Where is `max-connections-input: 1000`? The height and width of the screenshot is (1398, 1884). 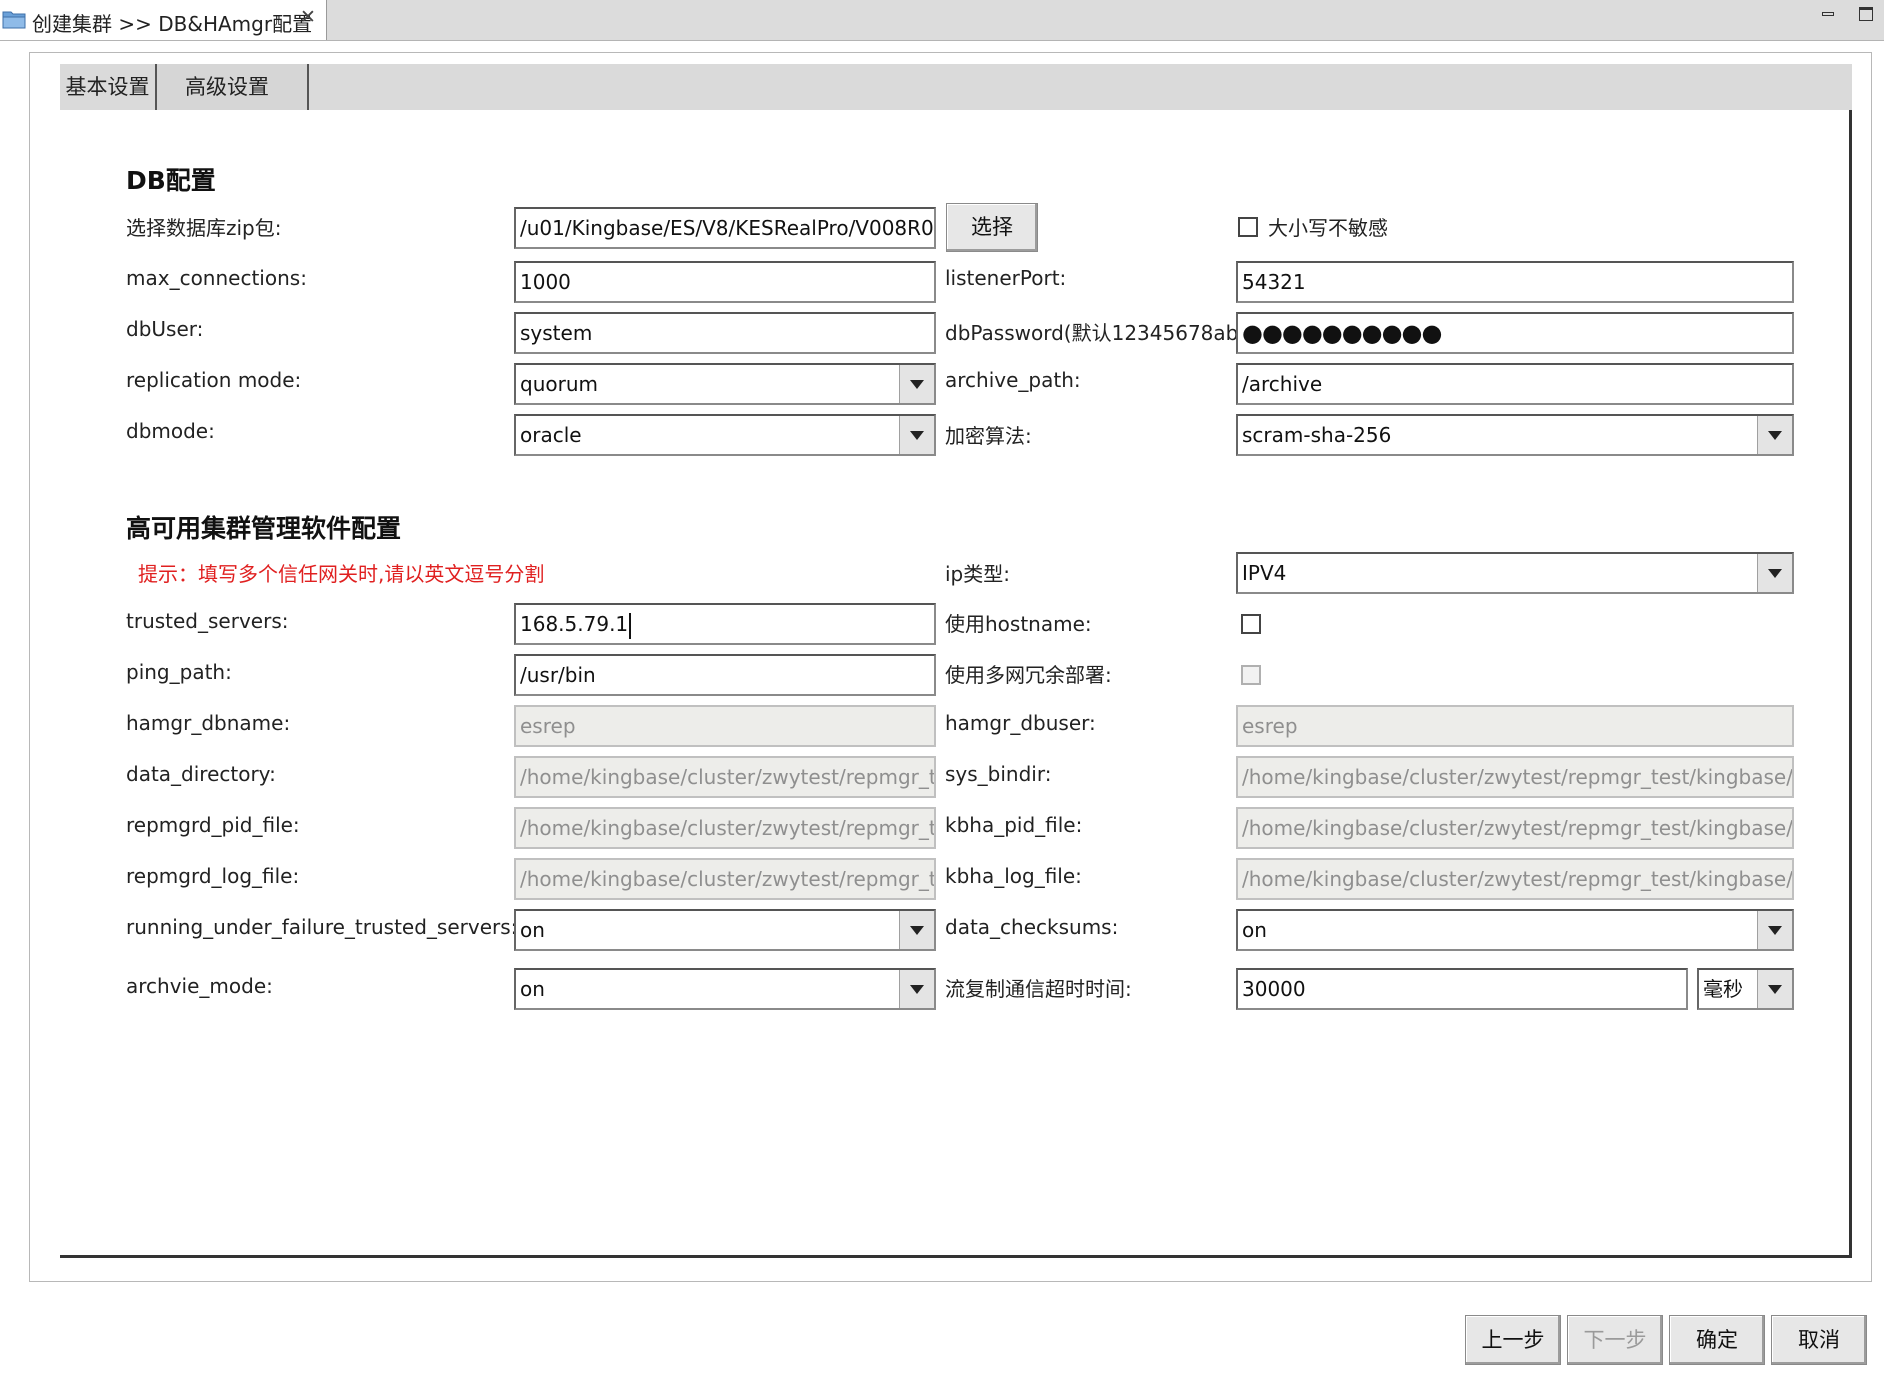
max-connections-input: 1000 is located at coordinates (725, 282).